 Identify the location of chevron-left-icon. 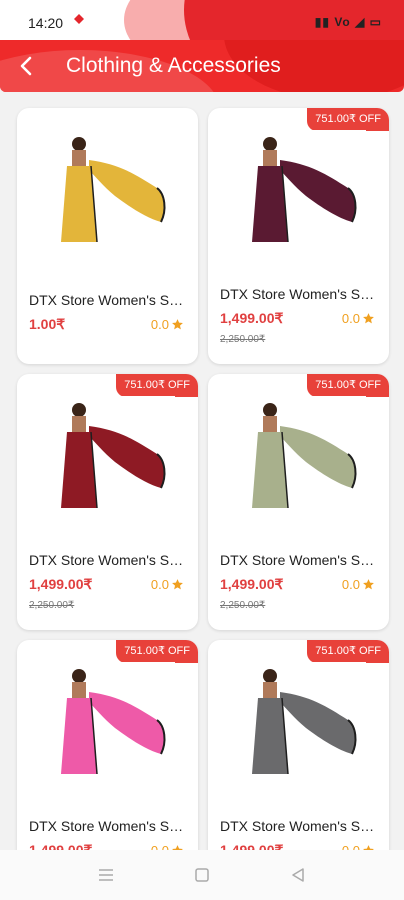
(26, 66).